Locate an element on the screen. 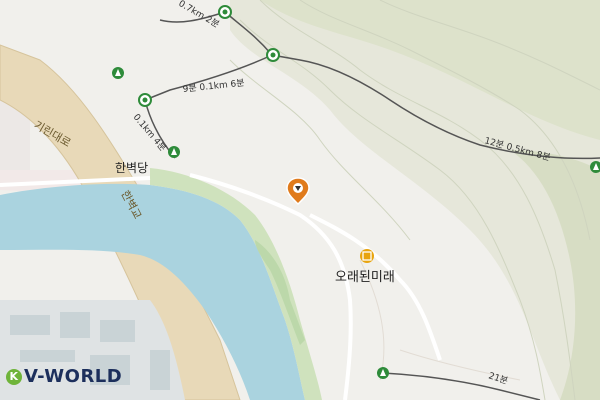 The width and height of the screenshot is (600, 400). poi-label: 오래된미래 is located at coordinates (365, 277).